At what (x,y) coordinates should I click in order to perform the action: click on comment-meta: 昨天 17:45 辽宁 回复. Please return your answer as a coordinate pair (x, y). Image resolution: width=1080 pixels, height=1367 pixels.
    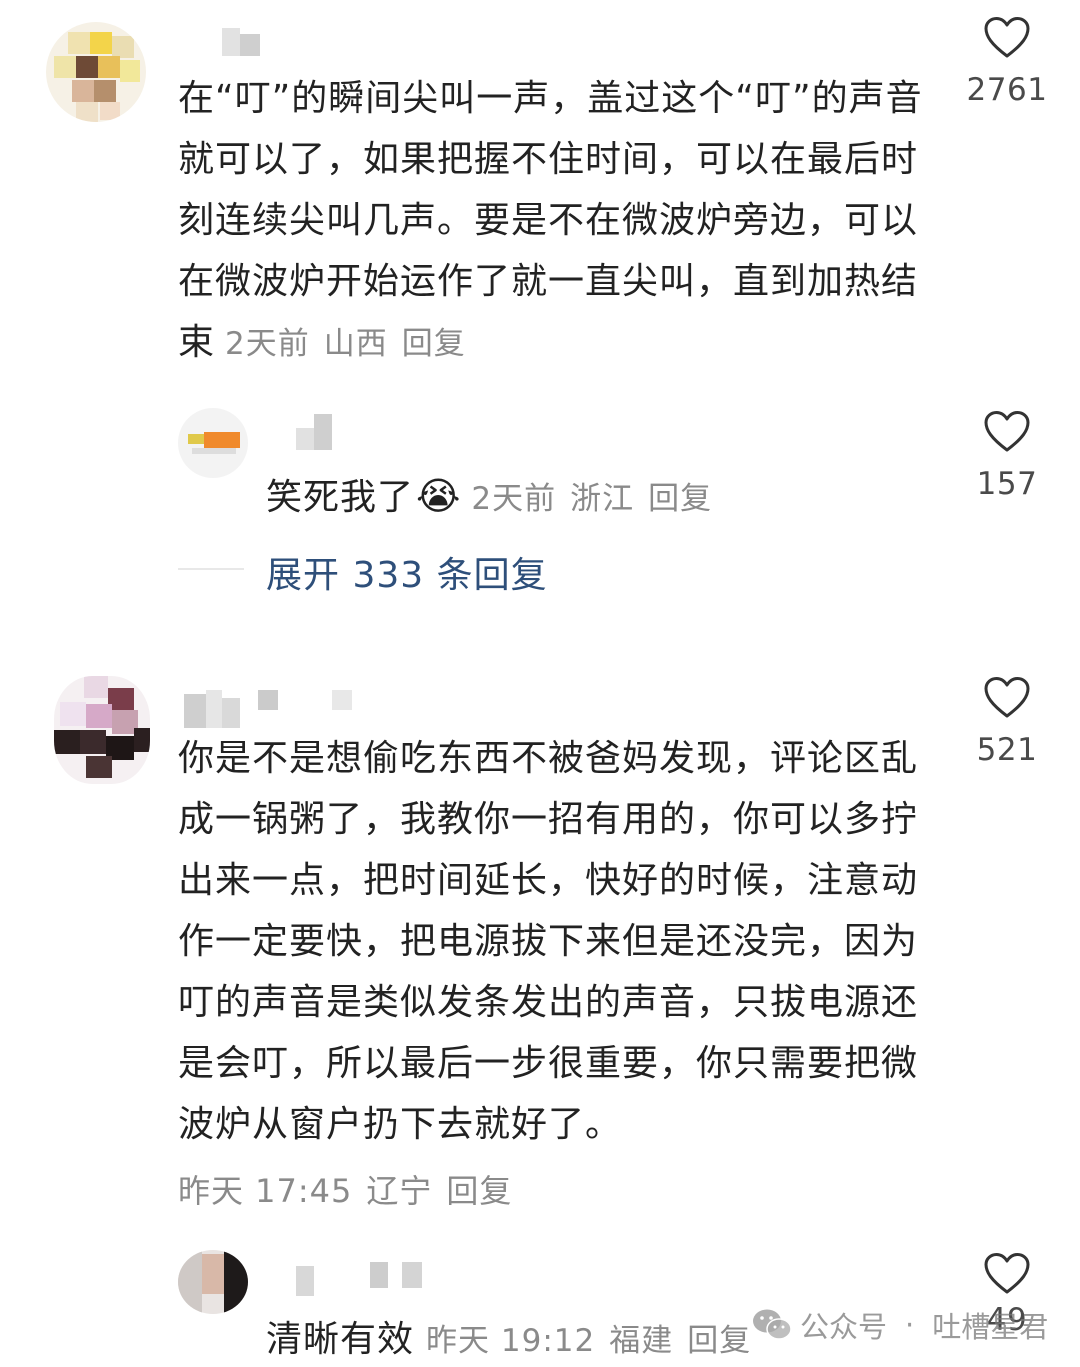
    Looking at the image, I should click on (345, 1189).